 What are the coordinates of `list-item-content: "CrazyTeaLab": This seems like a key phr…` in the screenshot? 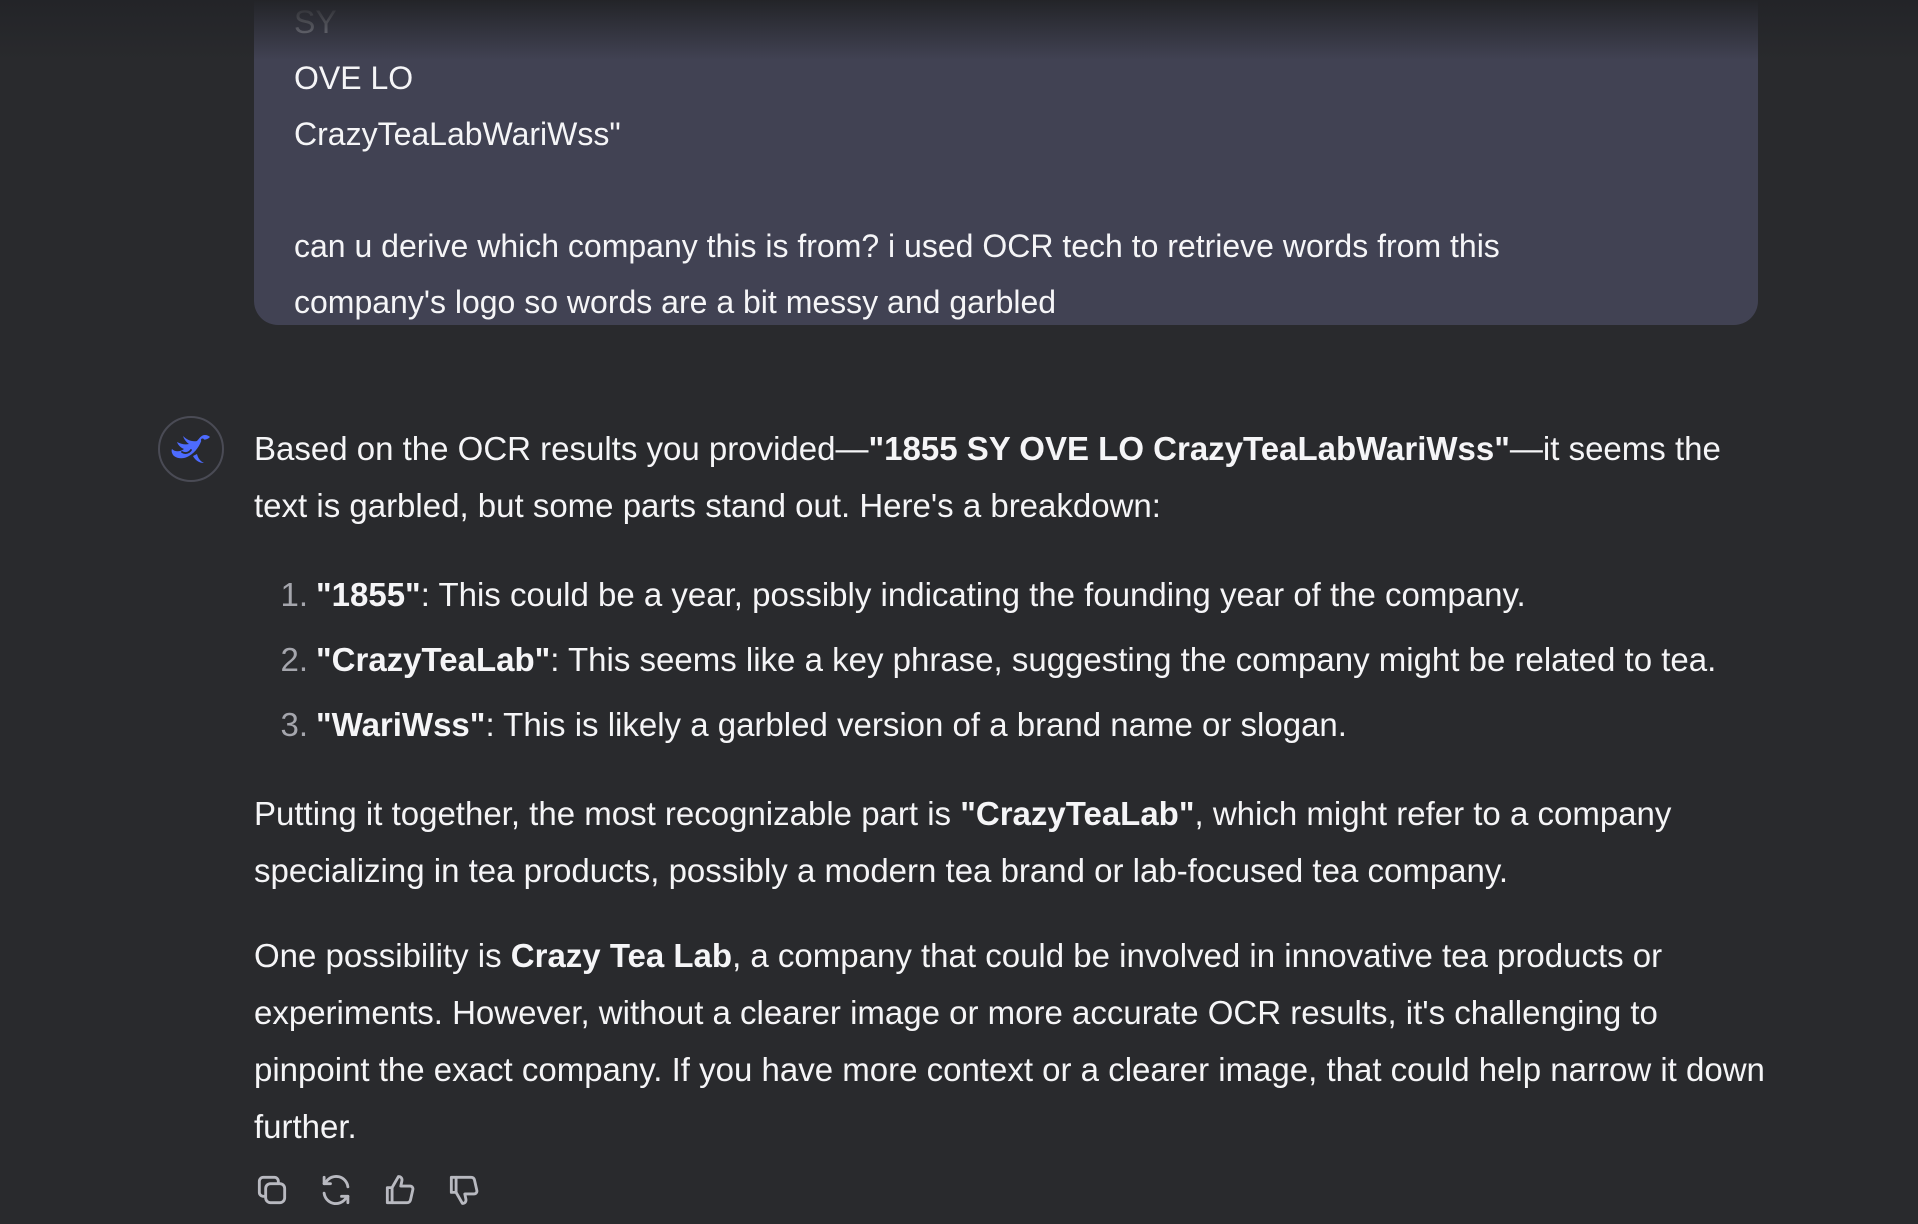 It's located at (1016, 659).